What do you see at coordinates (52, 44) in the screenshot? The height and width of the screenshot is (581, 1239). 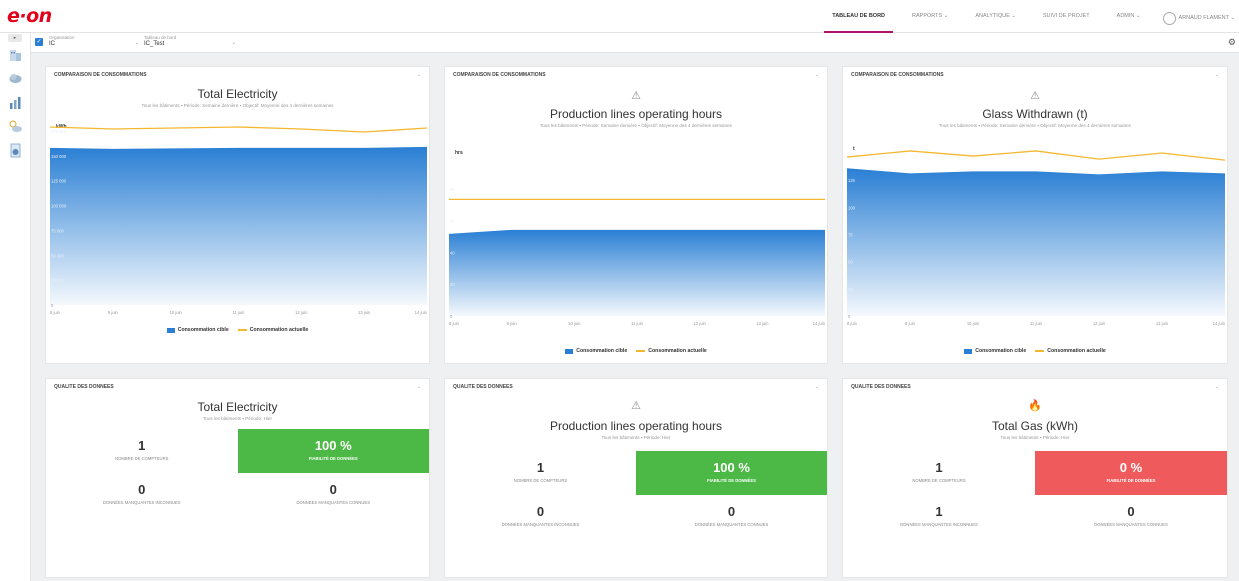 I see `organisation-value: IC` at bounding box center [52, 44].